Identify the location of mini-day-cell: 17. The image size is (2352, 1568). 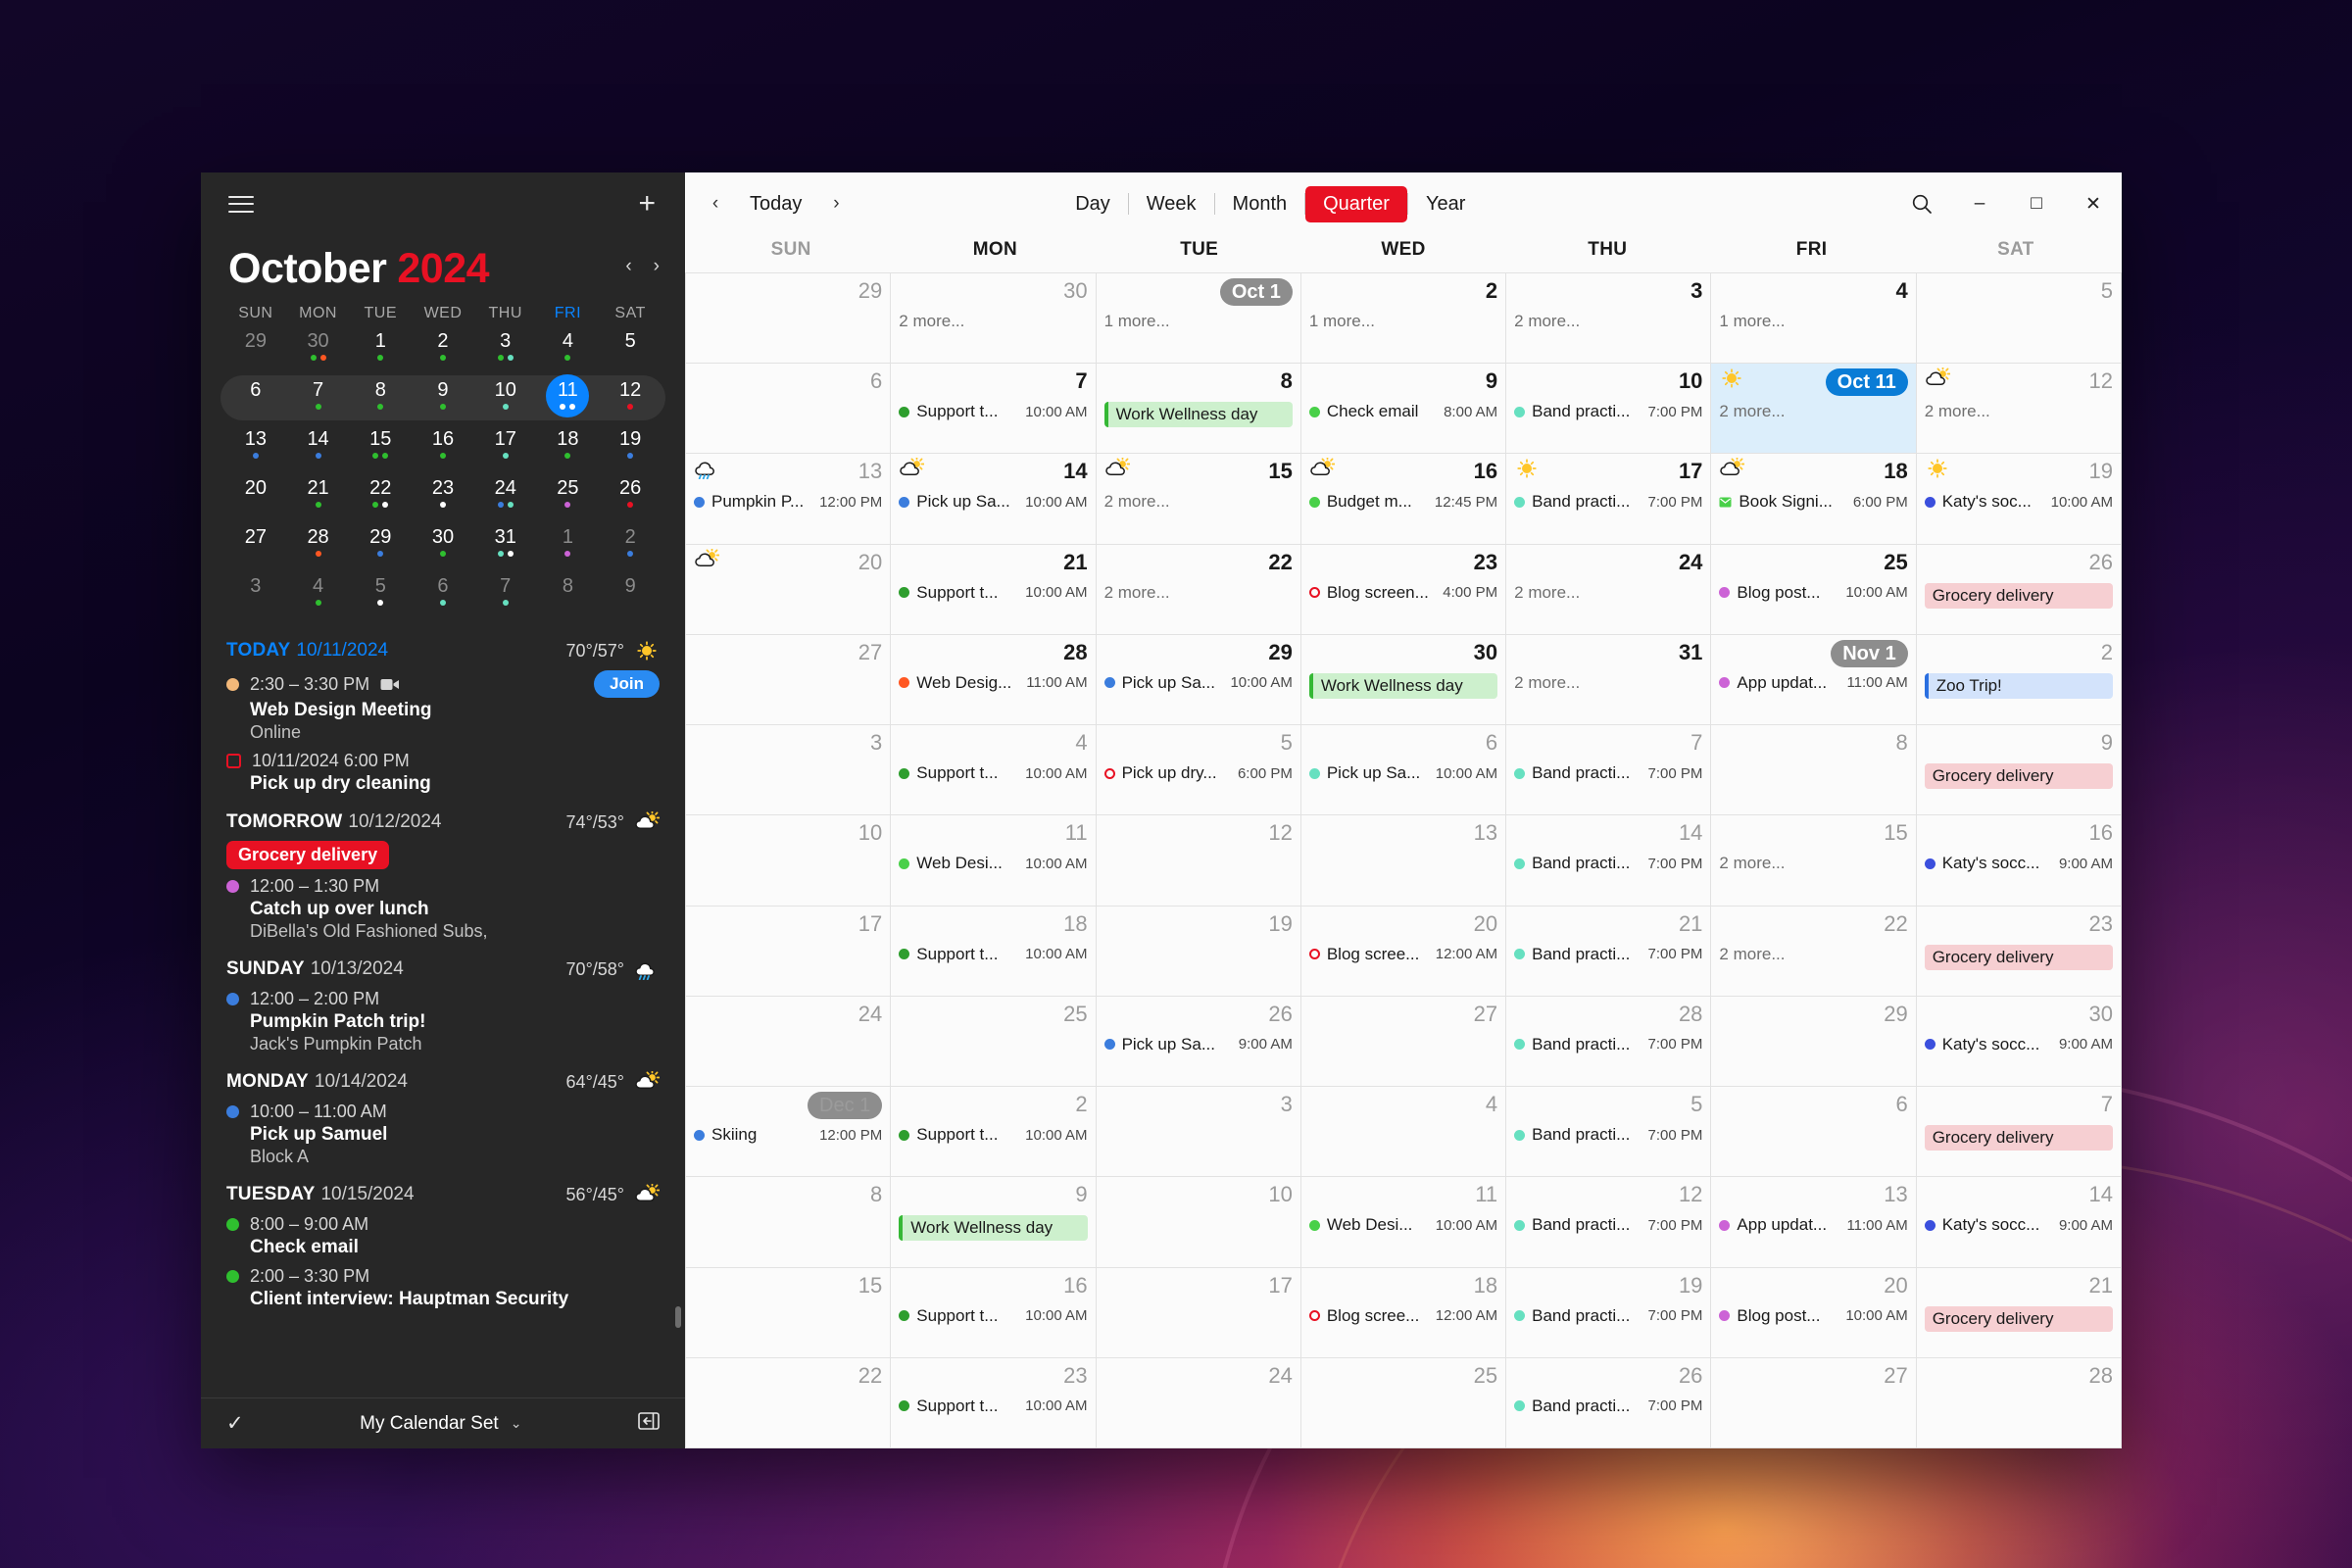
(506, 448).